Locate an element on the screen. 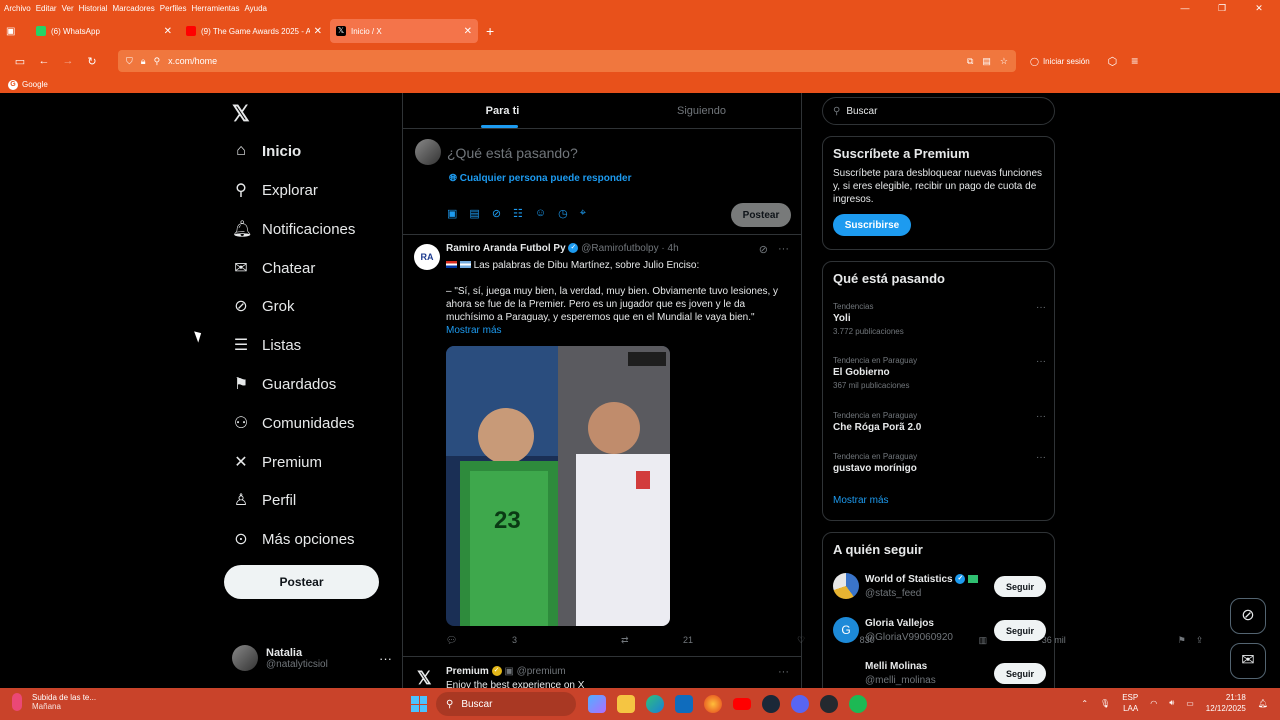 The image size is (1280, 720). subscribe-button: Suscribirse is located at coordinates (872, 225).